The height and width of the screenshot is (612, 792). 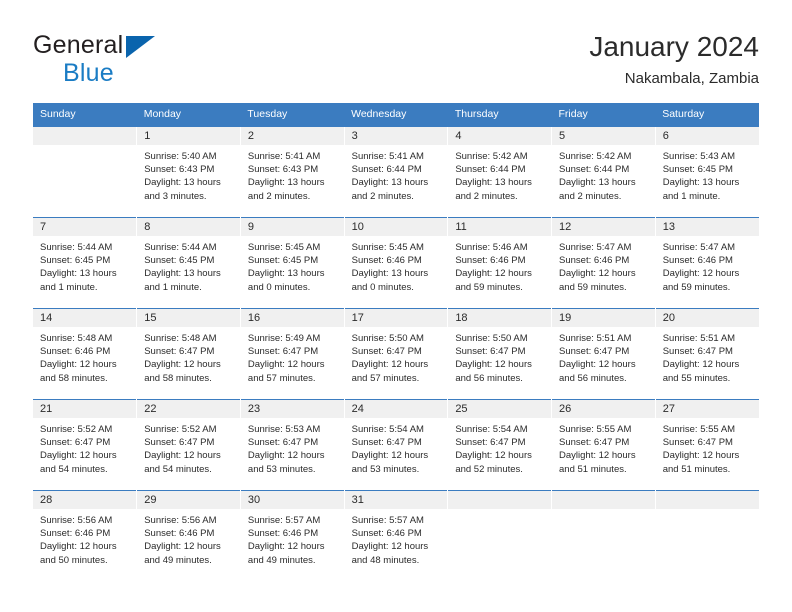 What do you see at coordinates (76, 338) in the screenshot?
I see `sunrise-text: Sunrise: 5:48 AM` at bounding box center [76, 338].